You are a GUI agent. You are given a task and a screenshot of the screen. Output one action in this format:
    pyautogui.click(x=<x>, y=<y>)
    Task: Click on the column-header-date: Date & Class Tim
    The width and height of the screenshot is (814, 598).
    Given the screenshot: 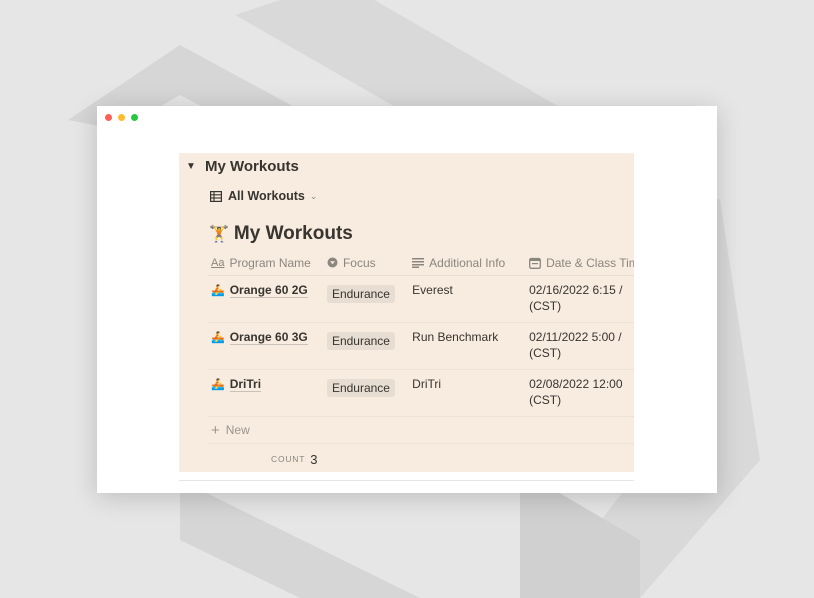 What is the action you would take?
    pyautogui.click(x=581, y=263)
    